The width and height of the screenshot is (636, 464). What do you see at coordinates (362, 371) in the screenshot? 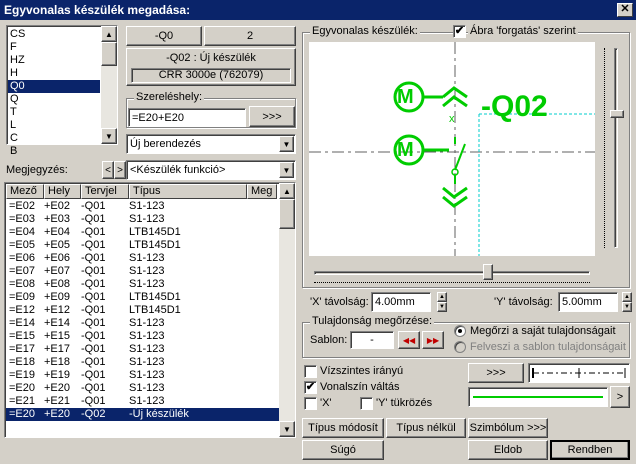
I see `horizontal-label: Vízszintes irányú` at bounding box center [362, 371].